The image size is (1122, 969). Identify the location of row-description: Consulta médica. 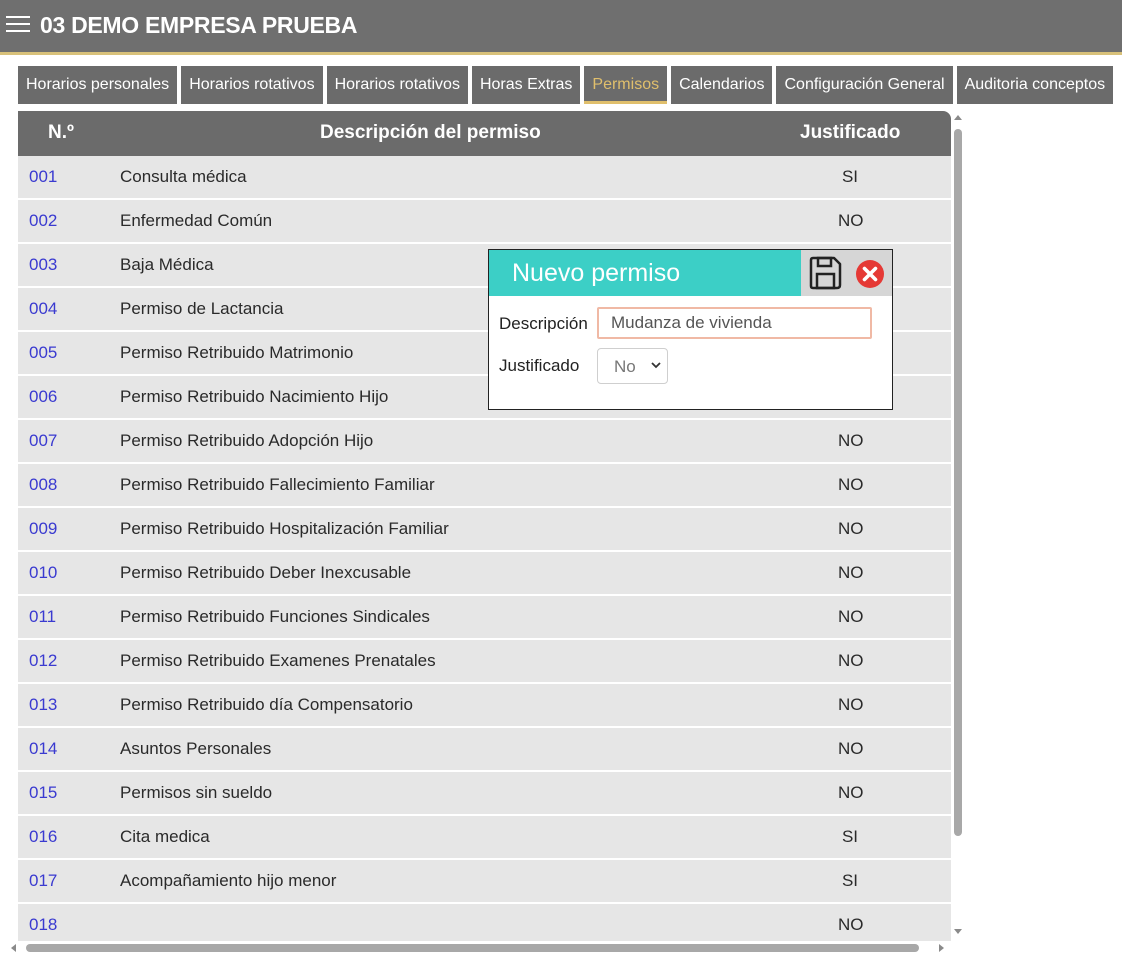
(183, 176).